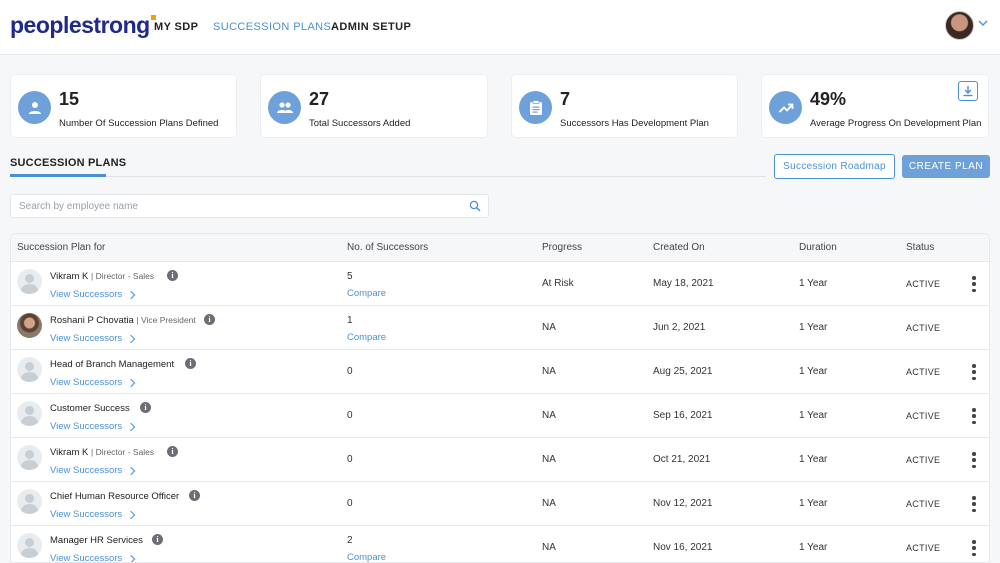 The width and height of the screenshot is (1000, 563). Describe the element at coordinates (683, 503) in the screenshot. I see `created-on: Nov 12, 2021` at that location.